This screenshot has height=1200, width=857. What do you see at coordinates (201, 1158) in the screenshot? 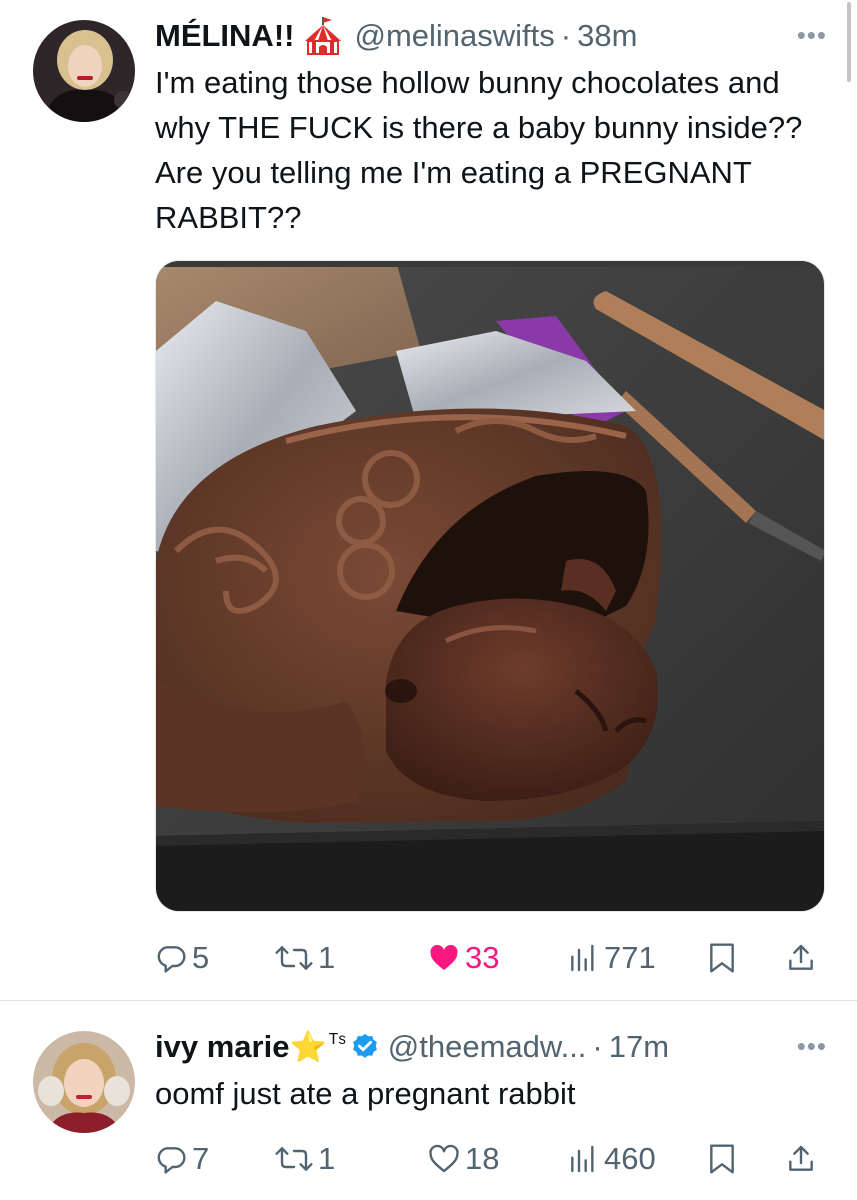
I see `reply-count: 7` at bounding box center [201, 1158].